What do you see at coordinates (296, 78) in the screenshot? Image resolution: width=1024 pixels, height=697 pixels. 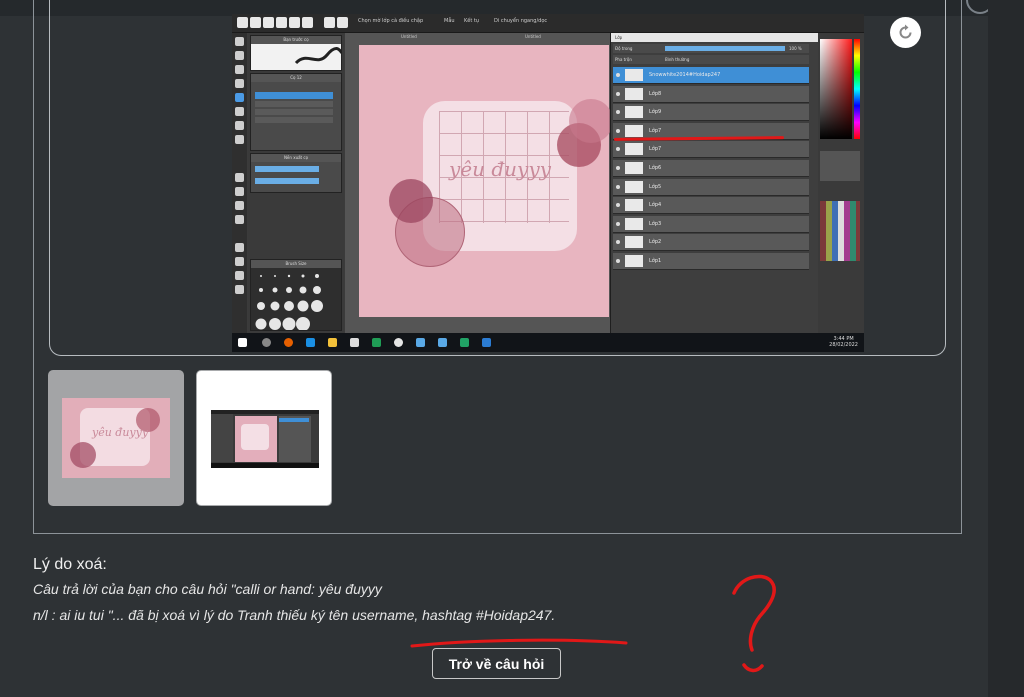 I see `panel-title: Cọ 12` at bounding box center [296, 78].